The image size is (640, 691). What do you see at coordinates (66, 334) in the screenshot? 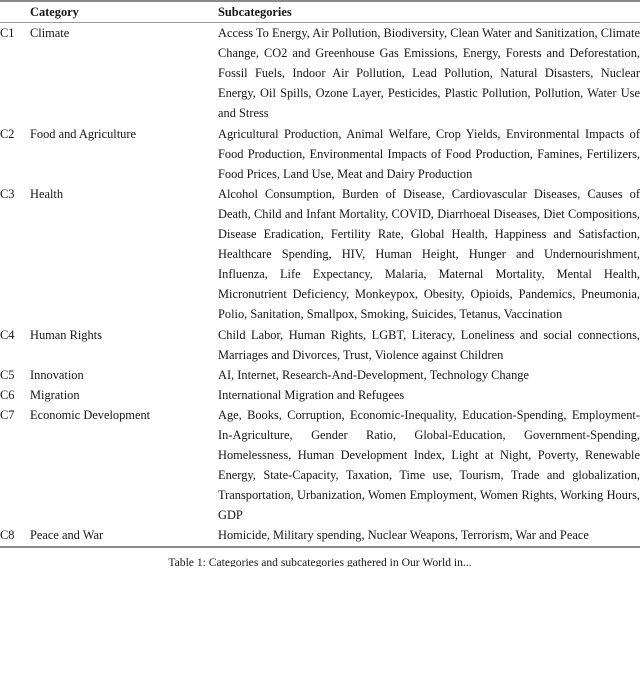
I see `row-category-name: Human Rights` at bounding box center [66, 334].